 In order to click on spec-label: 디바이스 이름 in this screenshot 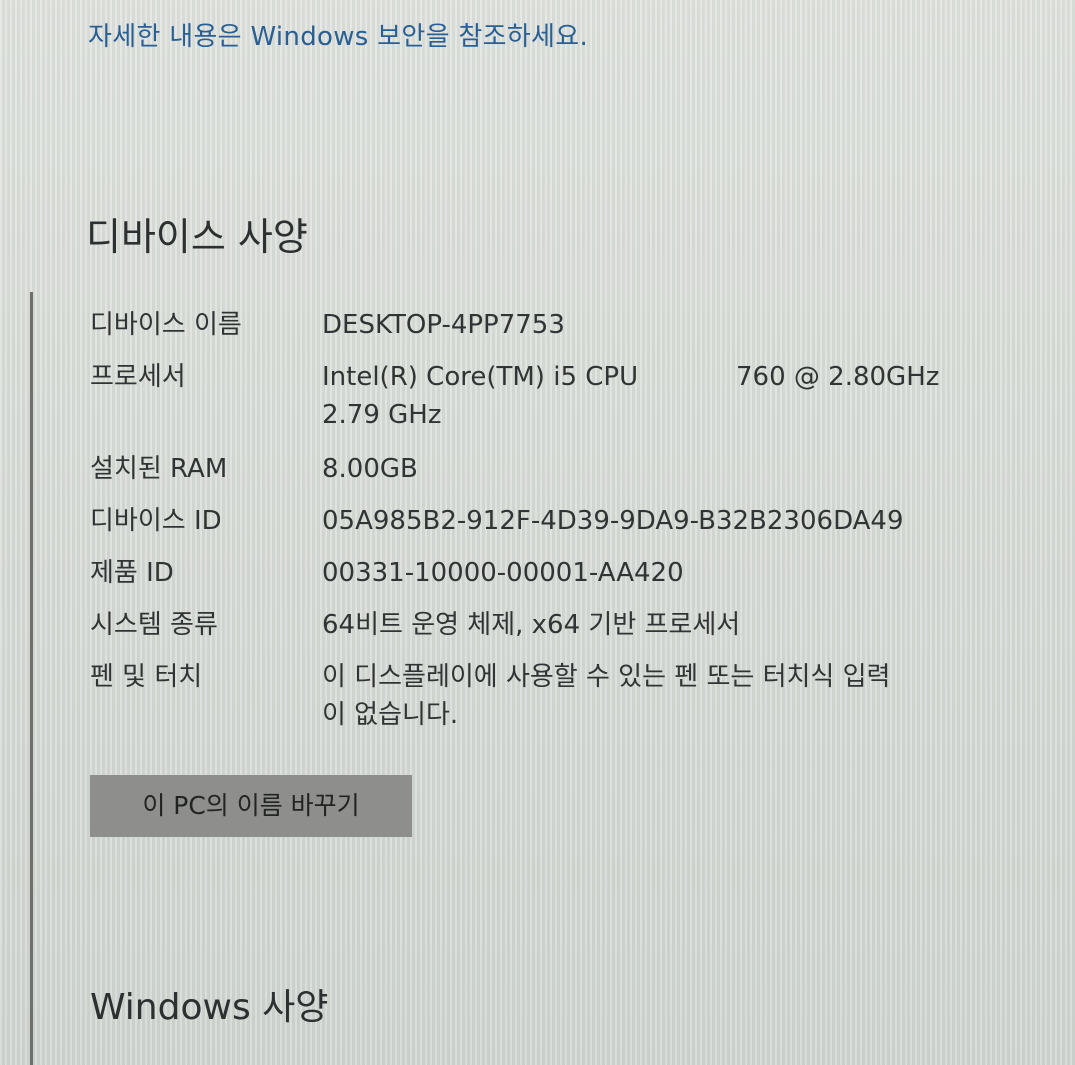, I will do `click(166, 325)`.